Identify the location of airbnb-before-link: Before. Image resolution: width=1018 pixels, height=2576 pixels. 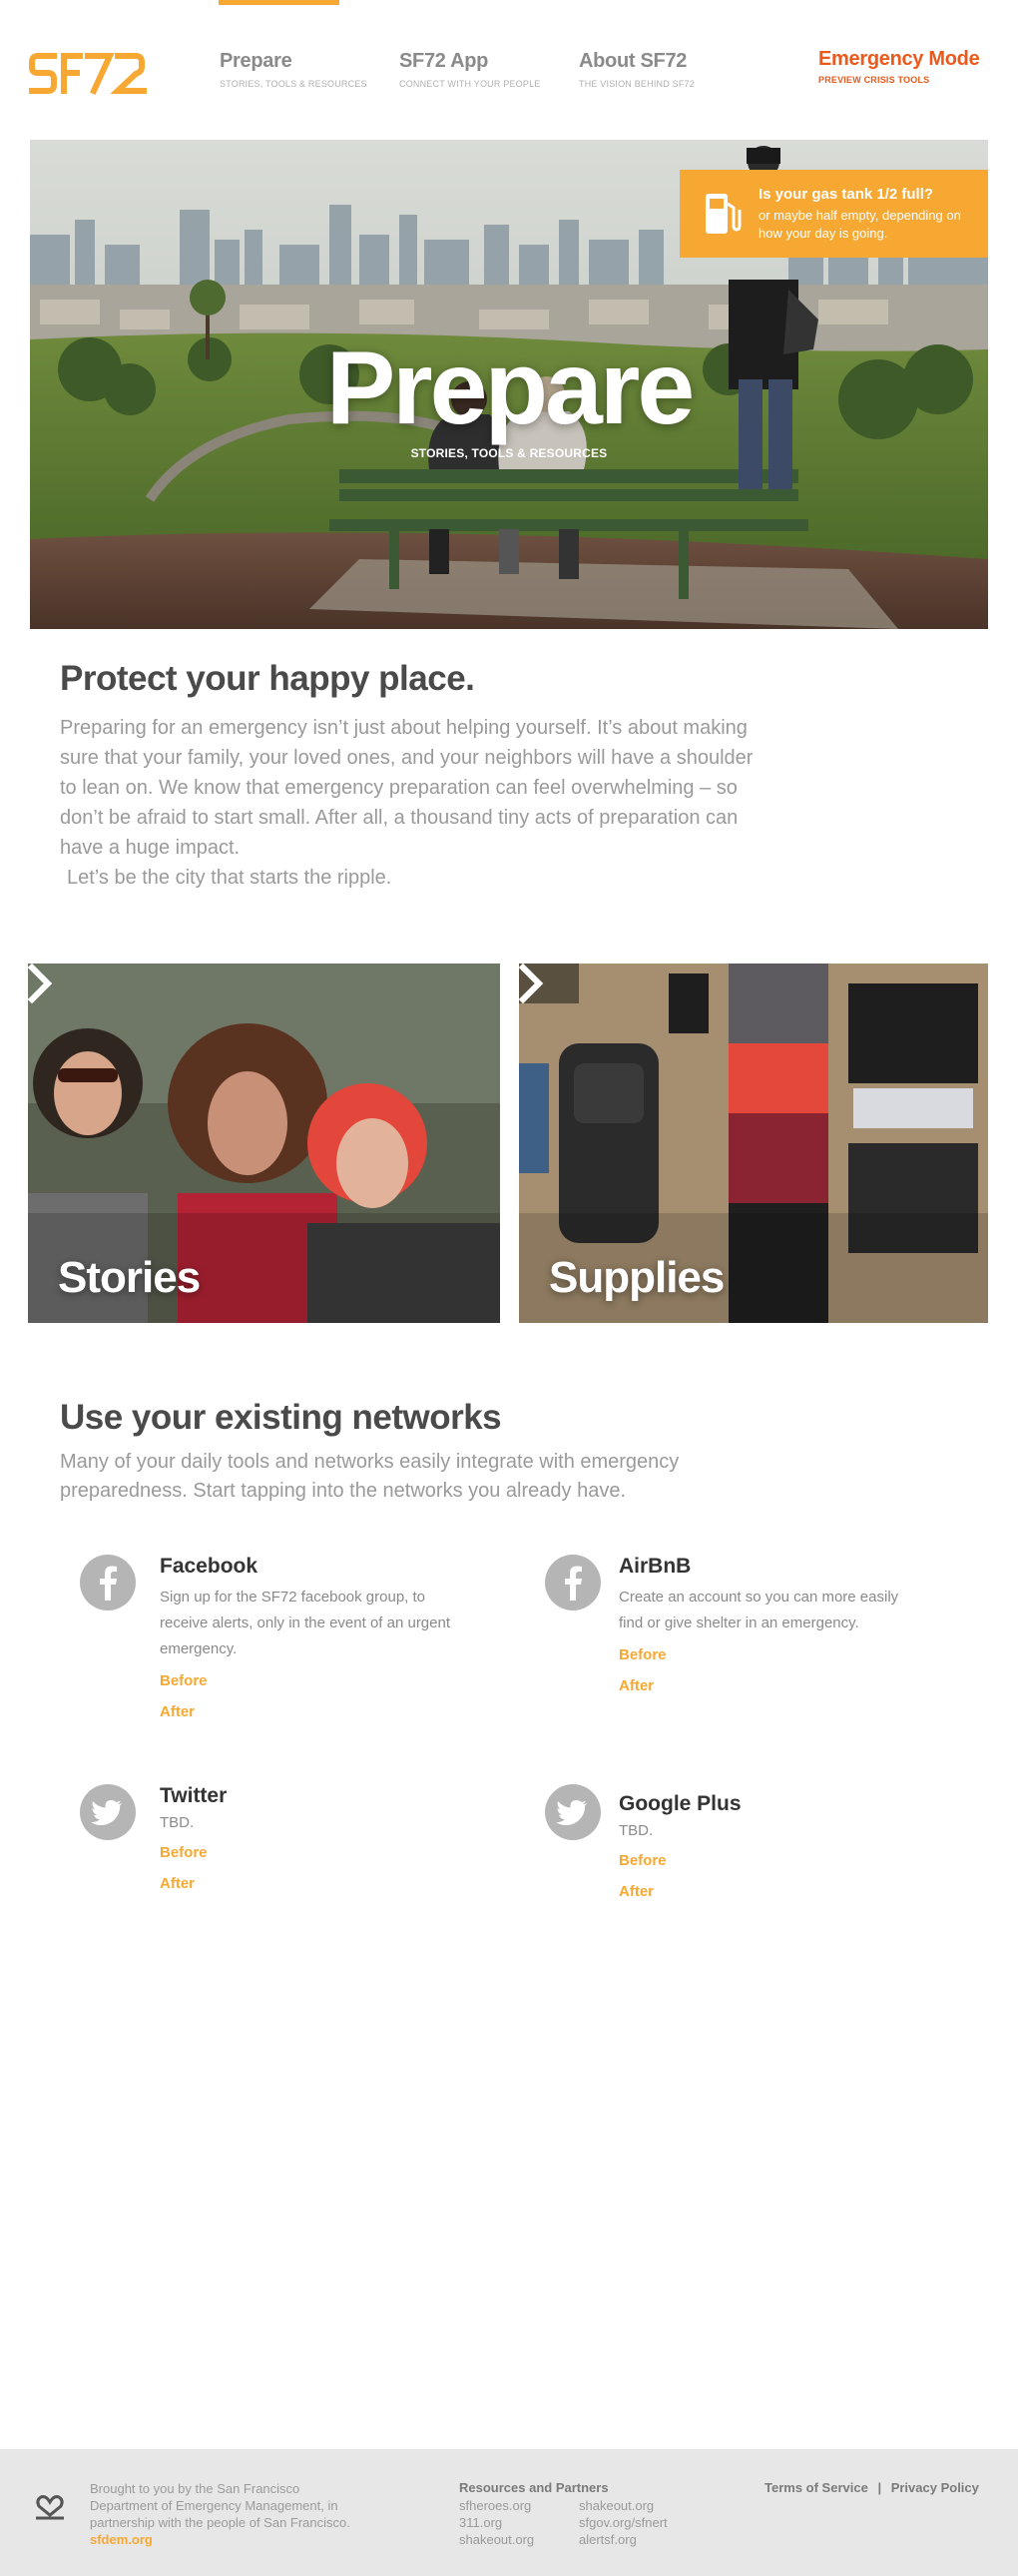
(768, 1654).